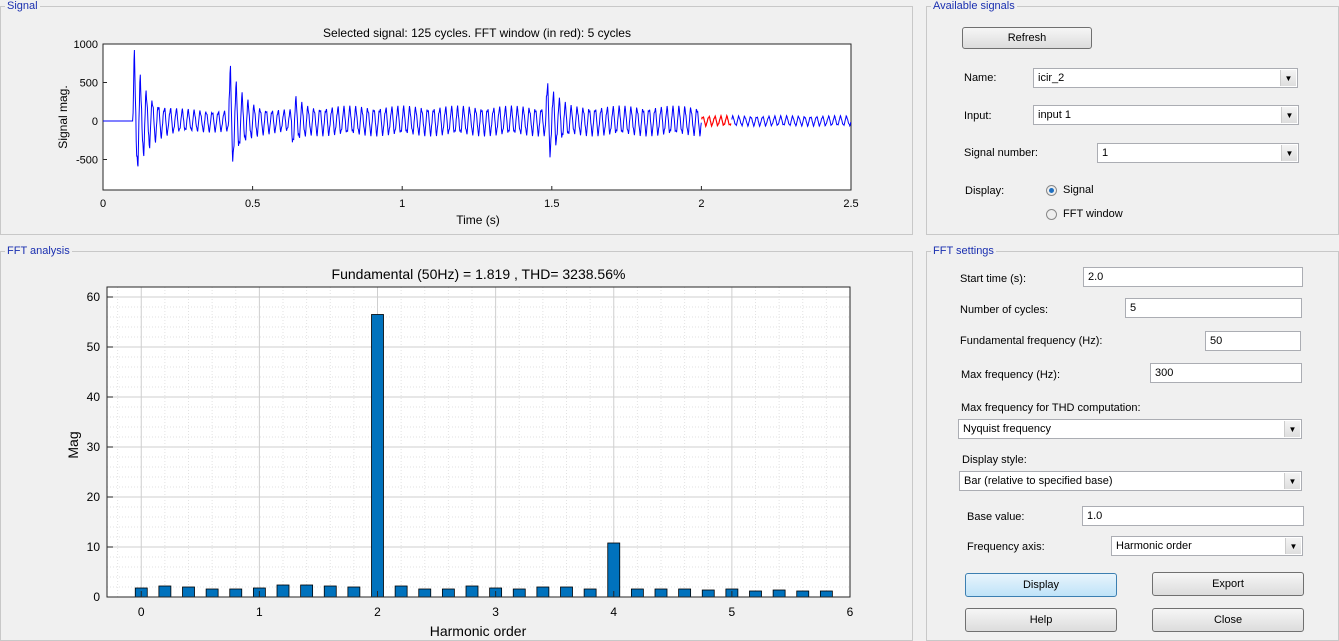  I want to click on fundamental-label: Fundamental frequency (Hz):, so click(1031, 341).